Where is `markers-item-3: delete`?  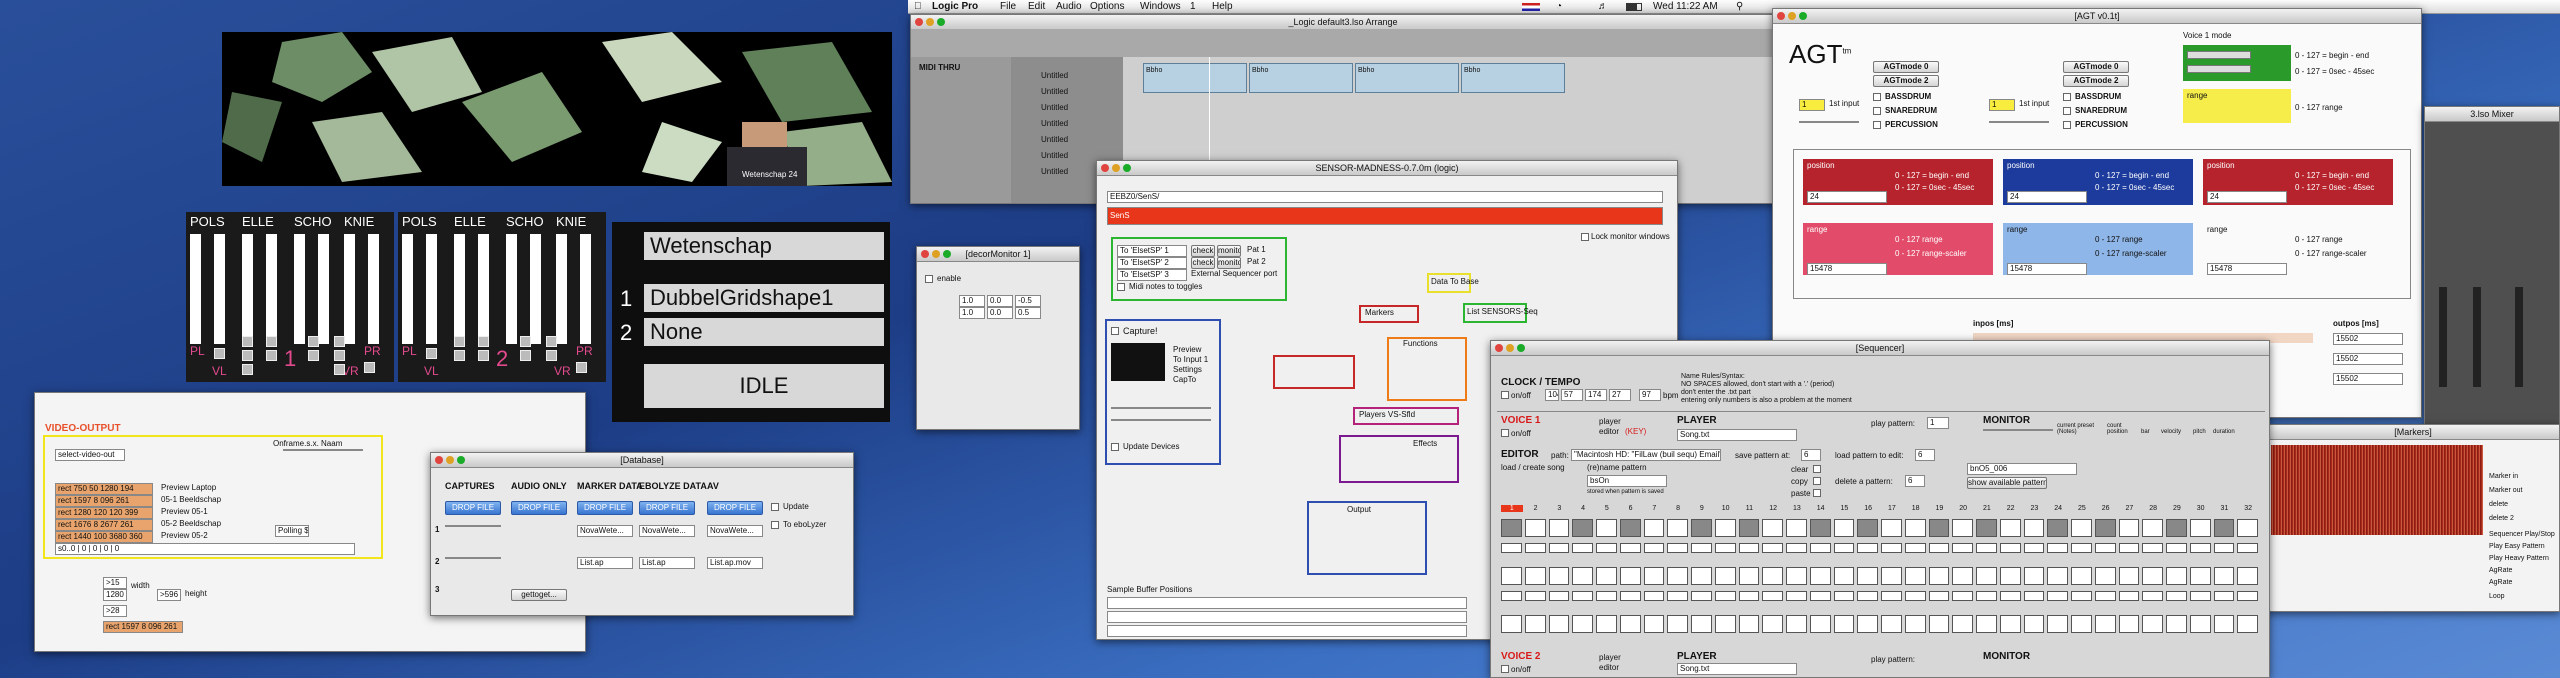
markers-item-3: delete is located at coordinates (2498, 504).